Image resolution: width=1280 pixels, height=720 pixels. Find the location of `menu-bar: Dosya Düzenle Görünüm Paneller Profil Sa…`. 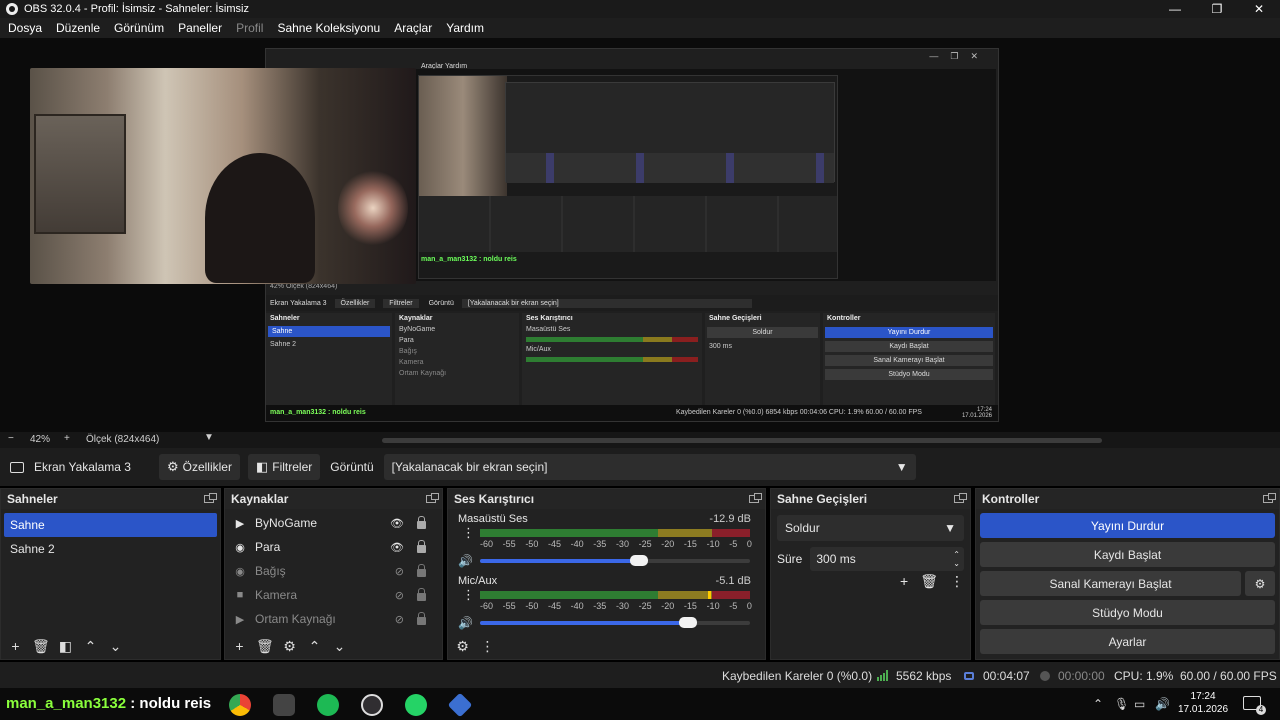

menu-bar: Dosya Düzenle Görünüm Paneller Profil Sa… is located at coordinates (640, 28).